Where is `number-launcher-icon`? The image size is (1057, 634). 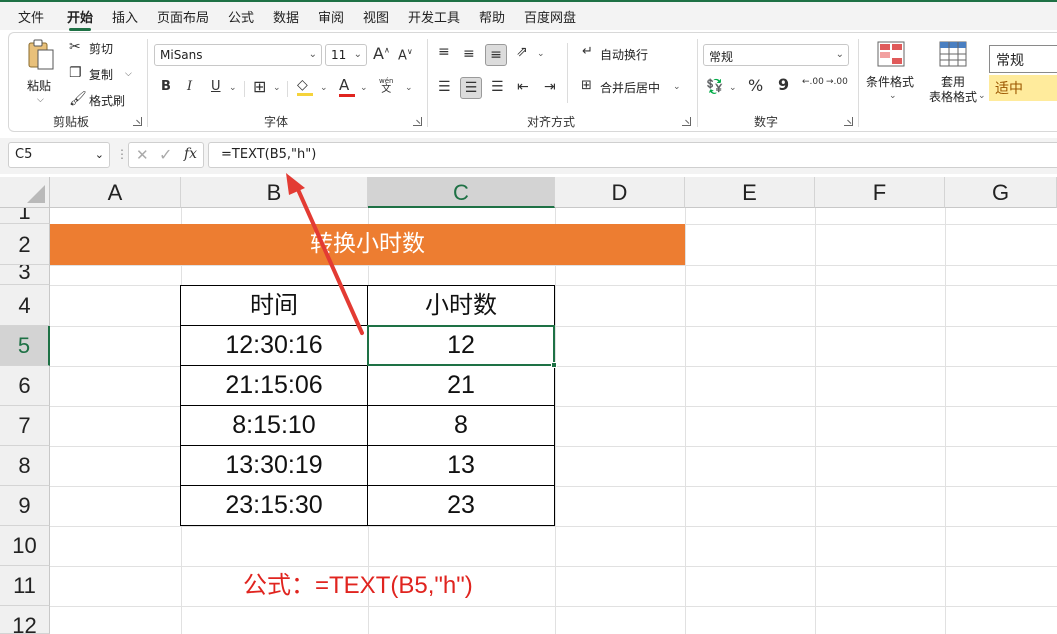 number-launcher-icon is located at coordinates (848, 121).